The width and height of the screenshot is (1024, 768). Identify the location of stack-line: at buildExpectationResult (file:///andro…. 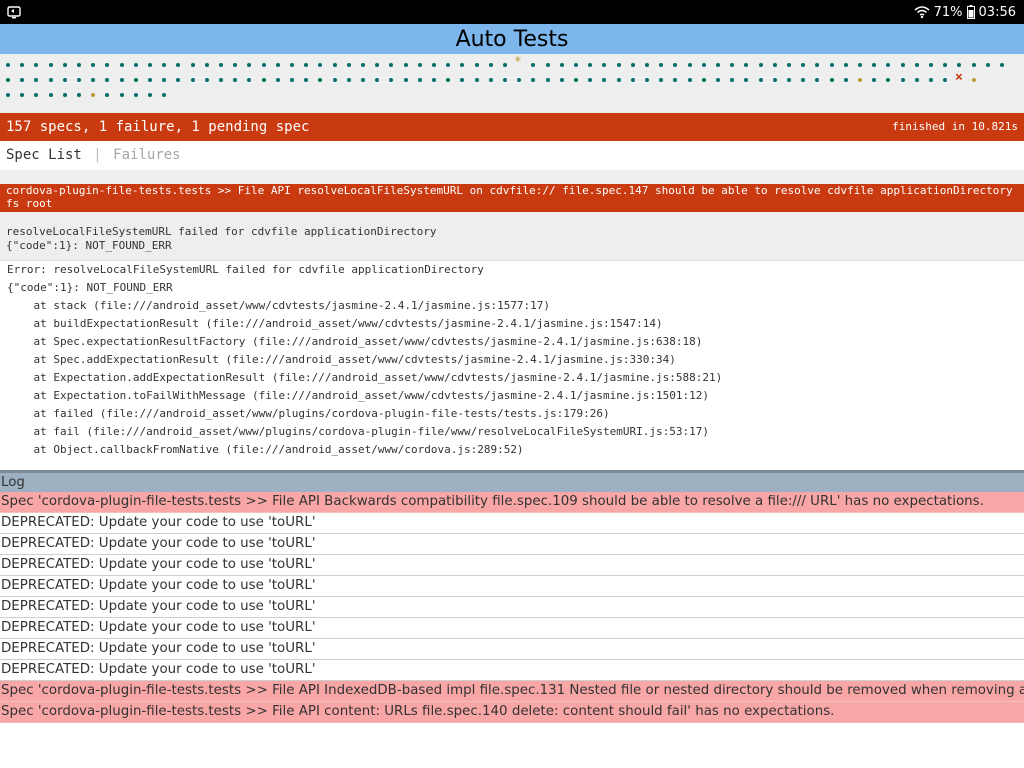
(335, 323).